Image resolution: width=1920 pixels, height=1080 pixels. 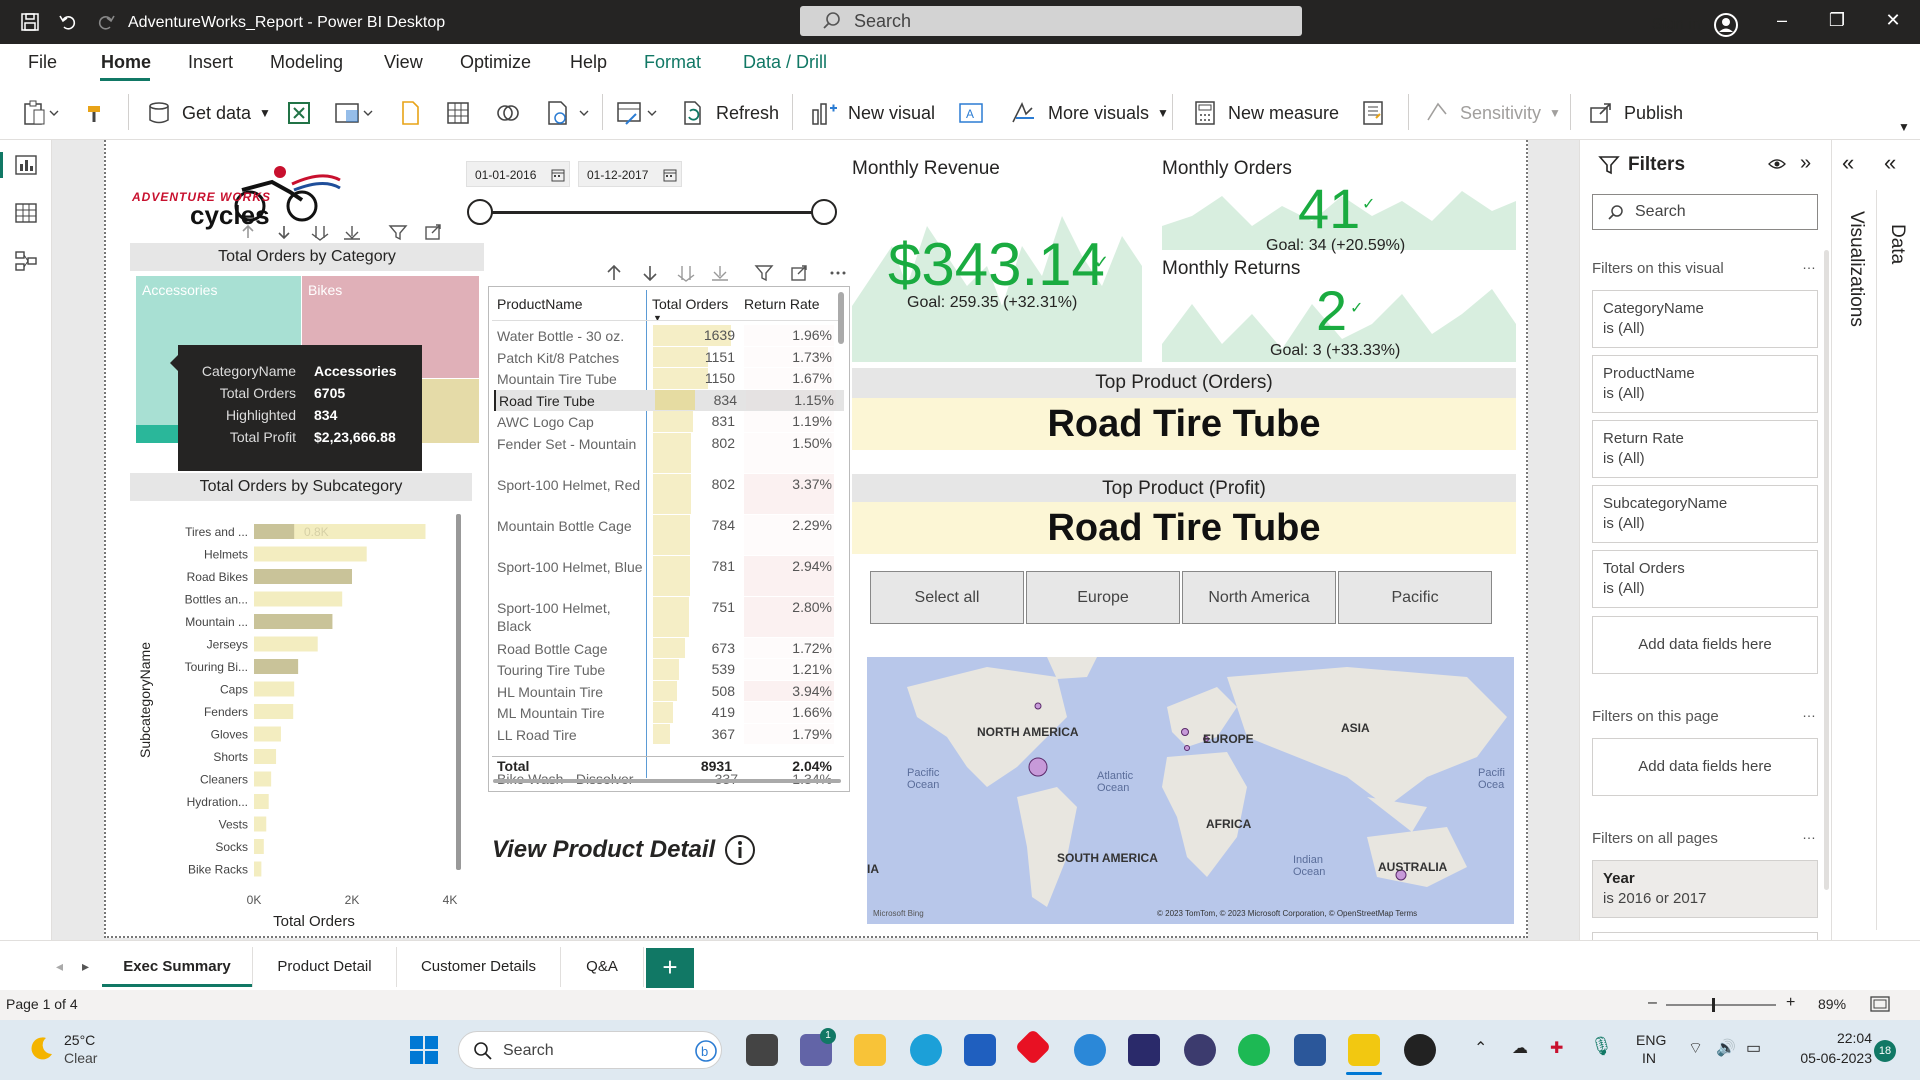 I want to click on app-red-icon, so click(x=1033, y=1047).